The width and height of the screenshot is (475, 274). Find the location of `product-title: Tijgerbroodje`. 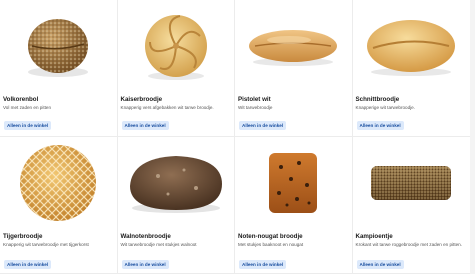

product-title: Tijgerbroodje is located at coordinates (58, 237).